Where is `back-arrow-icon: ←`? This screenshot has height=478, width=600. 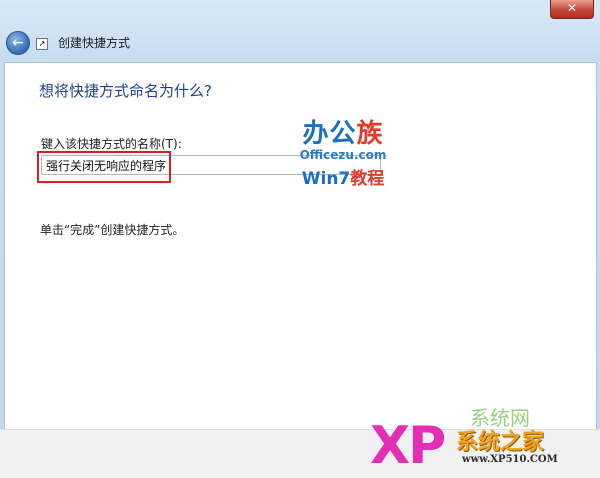
back-arrow-icon: ← is located at coordinates (18, 43).